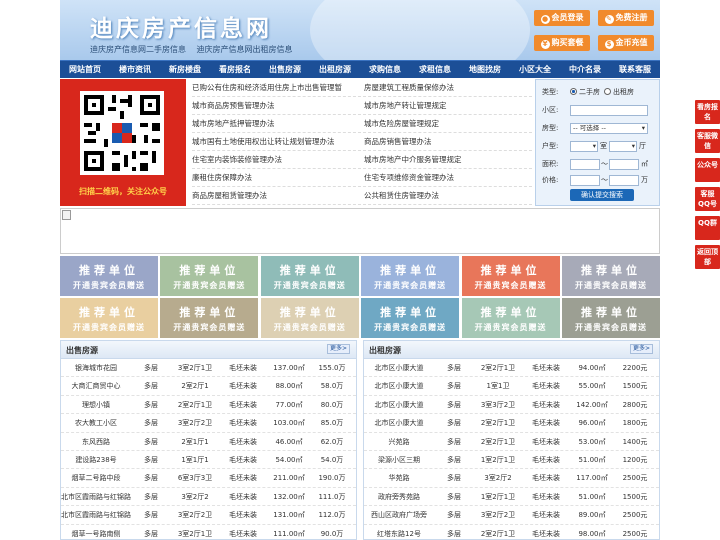  Describe the element at coordinates (641, 349) in the screenshot. I see `rent-more-link: 更多>` at that location.